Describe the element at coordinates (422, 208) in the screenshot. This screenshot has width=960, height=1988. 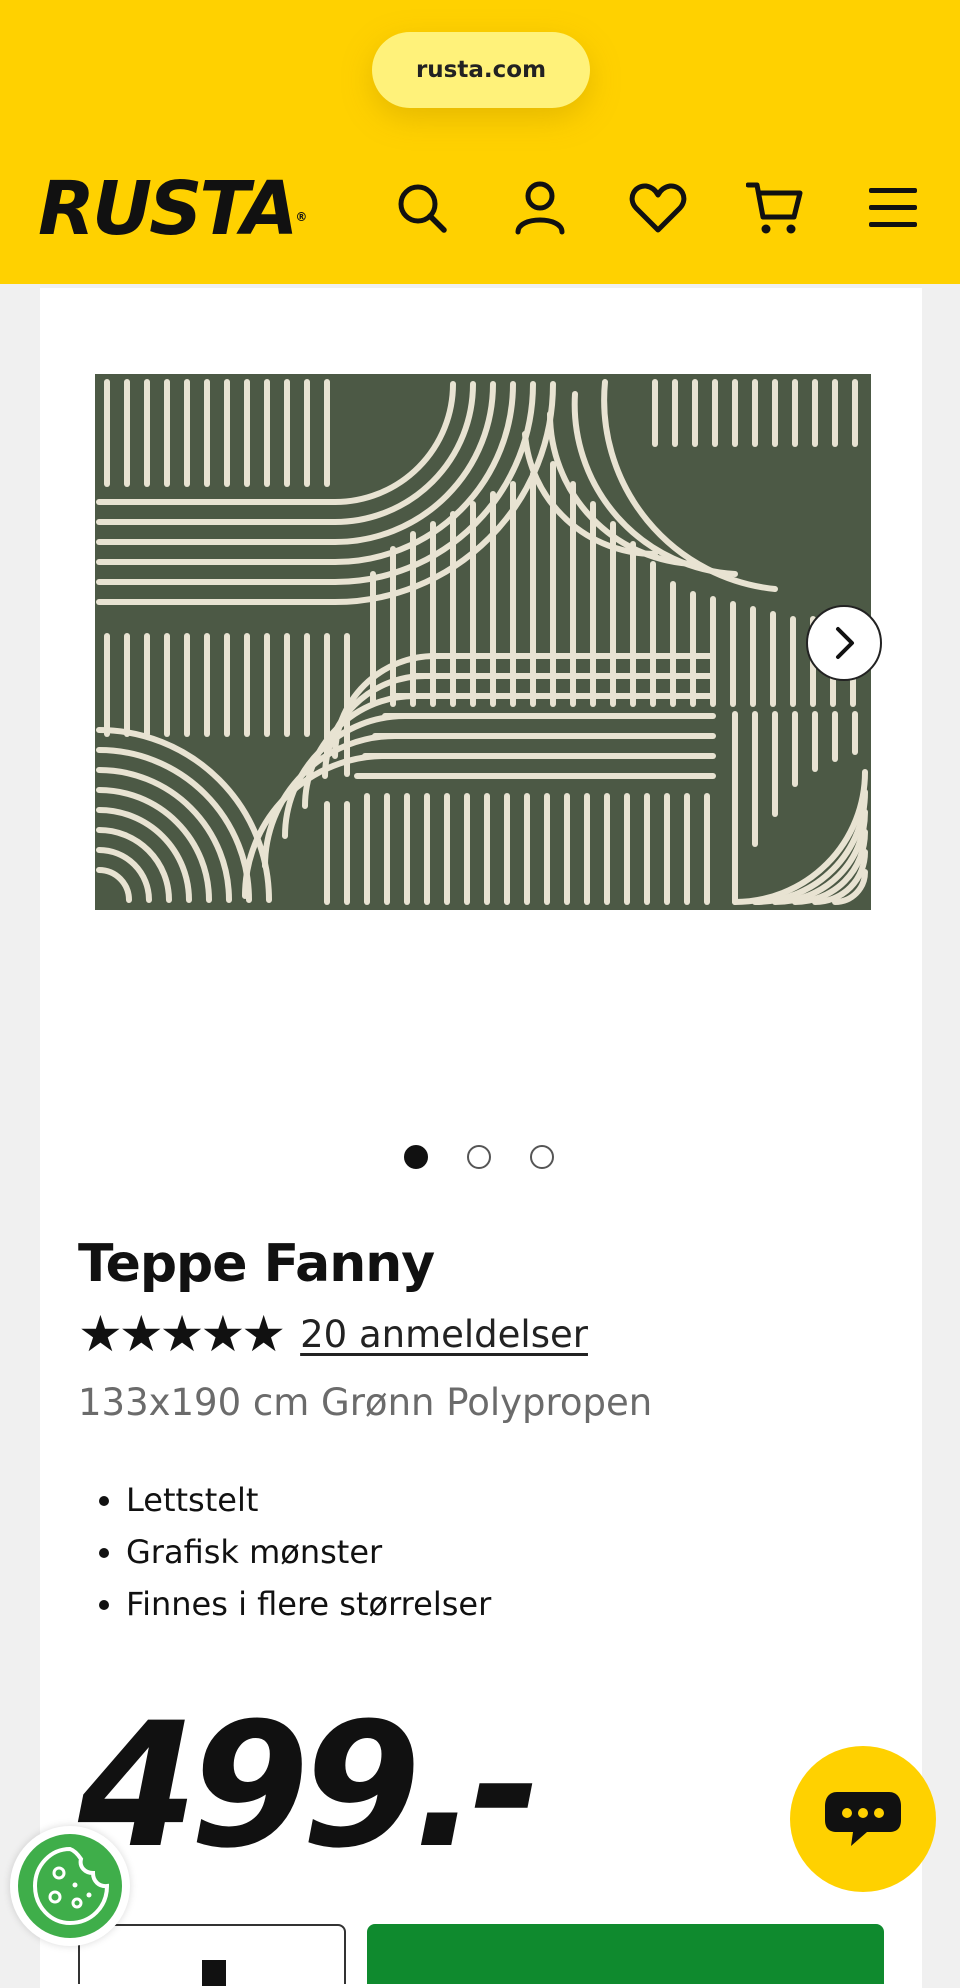
I see `search-icon` at that location.